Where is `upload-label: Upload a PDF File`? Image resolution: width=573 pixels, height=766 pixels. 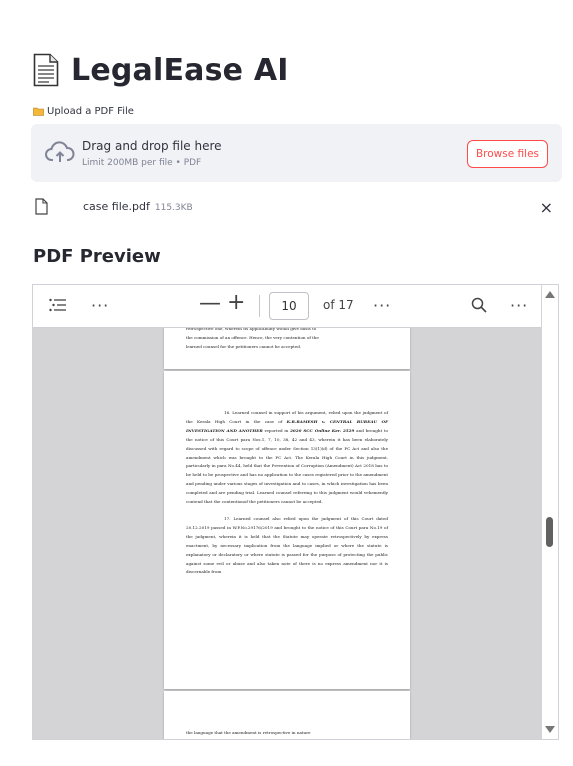 upload-label: Upload a PDF File is located at coordinates (83, 111).